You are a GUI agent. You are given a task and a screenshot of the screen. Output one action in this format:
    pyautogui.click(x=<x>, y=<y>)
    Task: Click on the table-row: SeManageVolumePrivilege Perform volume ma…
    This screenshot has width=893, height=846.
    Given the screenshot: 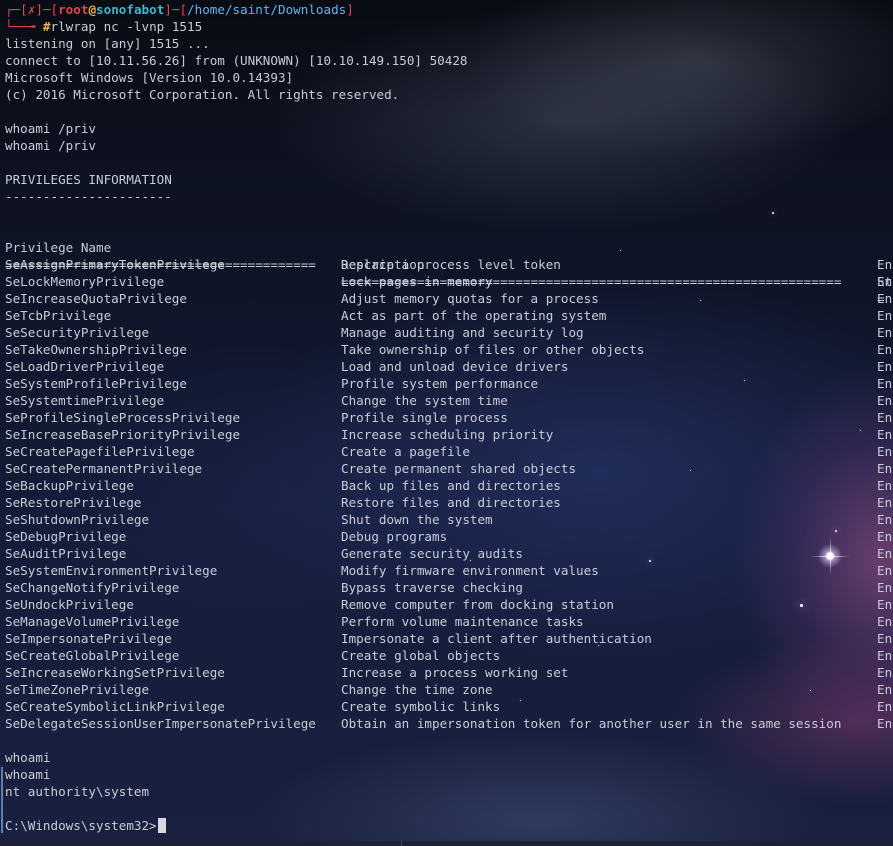 What is the action you would take?
    pyautogui.click(x=449, y=621)
    